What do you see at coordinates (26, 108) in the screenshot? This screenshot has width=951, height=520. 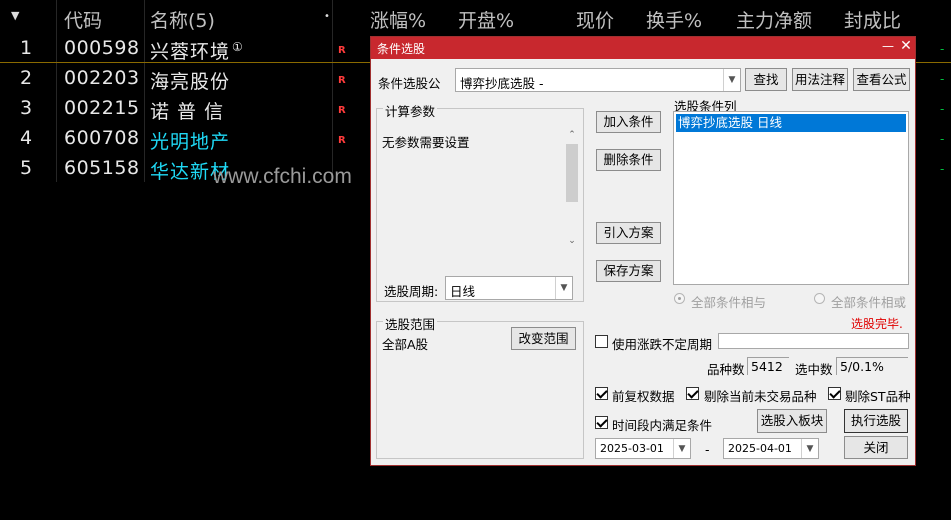 I see `row-index: 3` at bounding box center [26, 108].